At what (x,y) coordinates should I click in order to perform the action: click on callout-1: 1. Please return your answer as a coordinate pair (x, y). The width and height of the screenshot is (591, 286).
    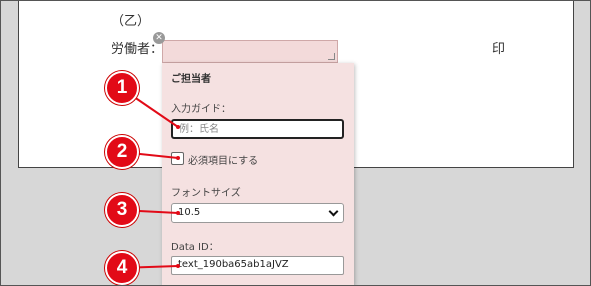
    Looking at the image, I should click on (122, 88).